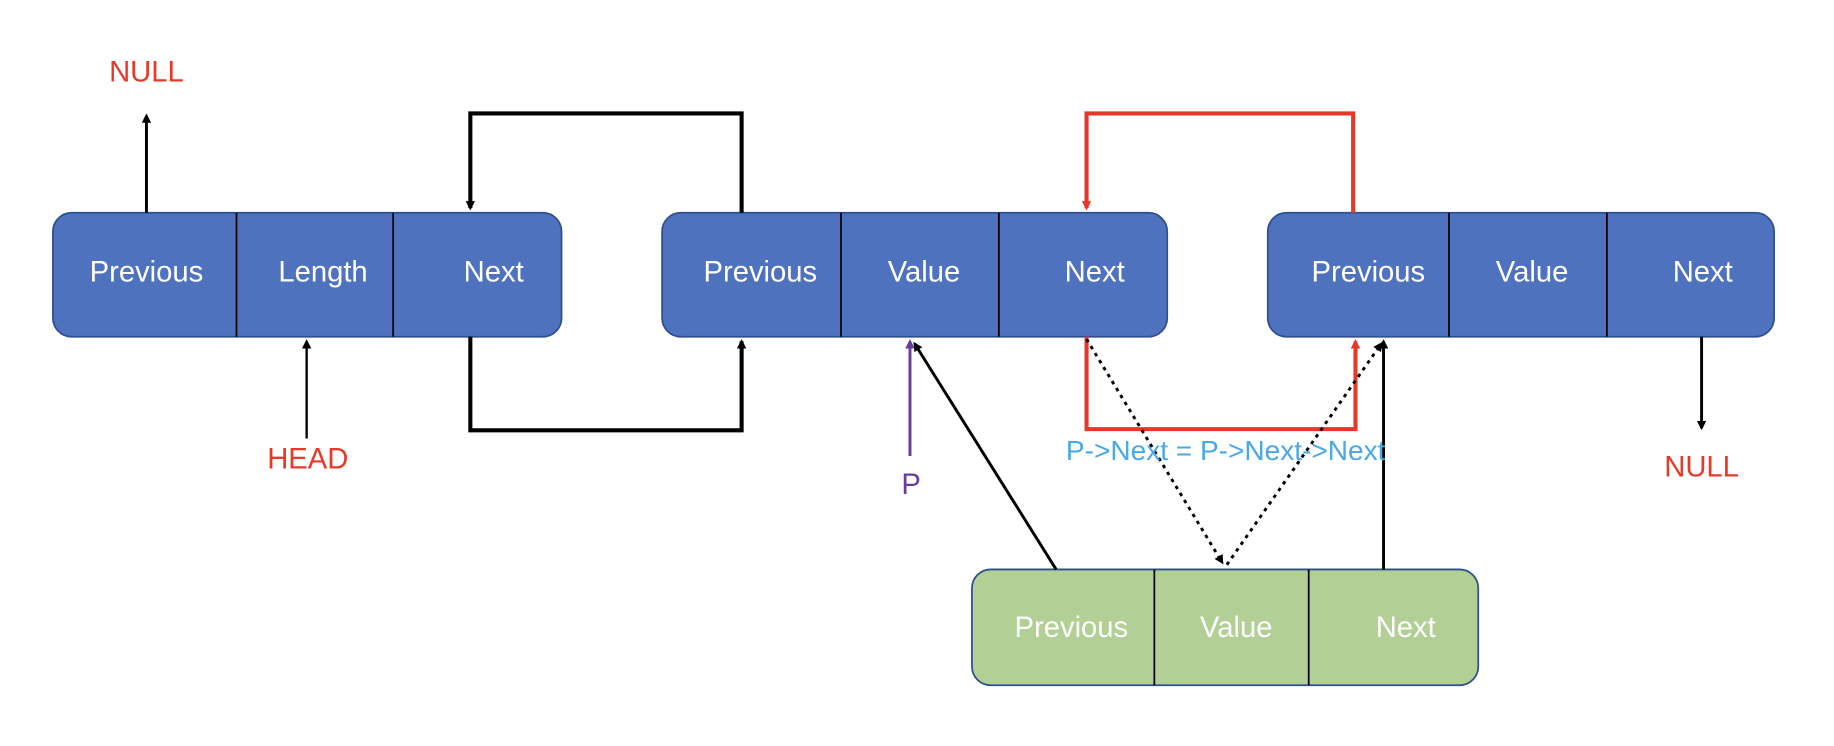 The width and height of the screenshot is (1834, 746). Describe the element at coordinates (1226, 450) in the screenshot. I see `annotation-label: P->Next = P->Next->Next` at that location.